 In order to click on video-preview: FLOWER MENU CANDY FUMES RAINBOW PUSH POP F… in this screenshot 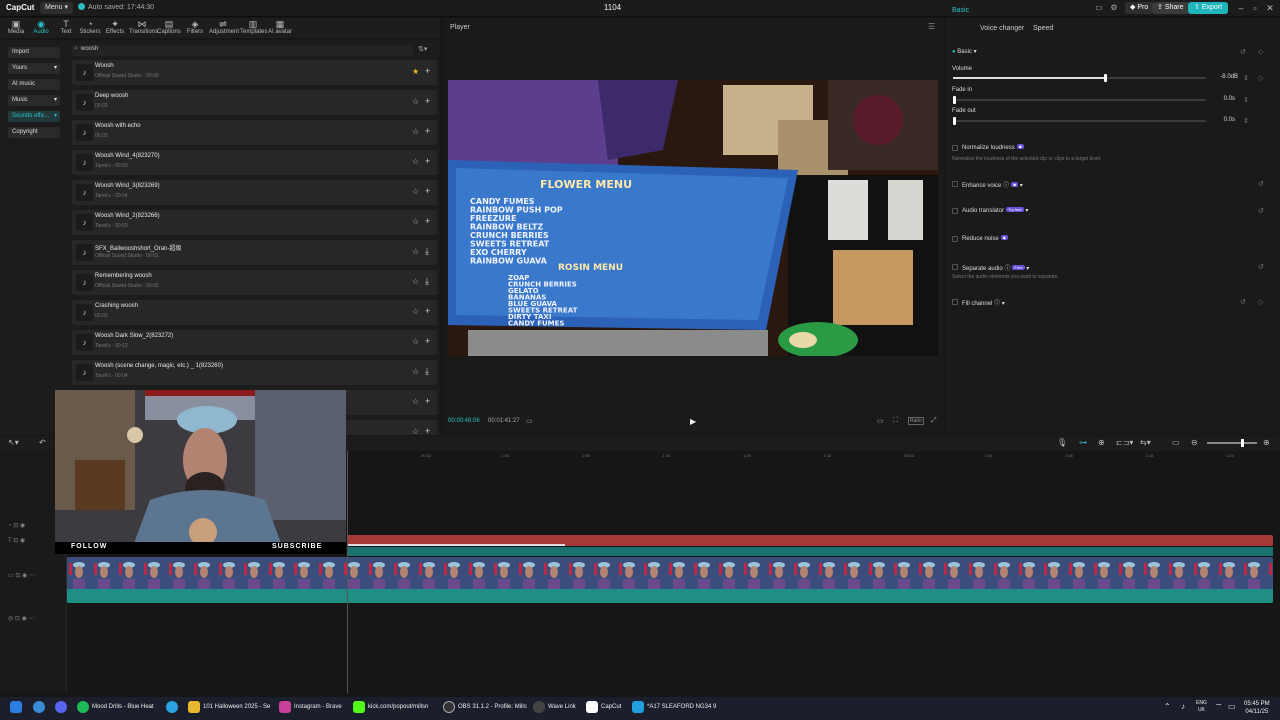, I will do `click(693, 218)`.